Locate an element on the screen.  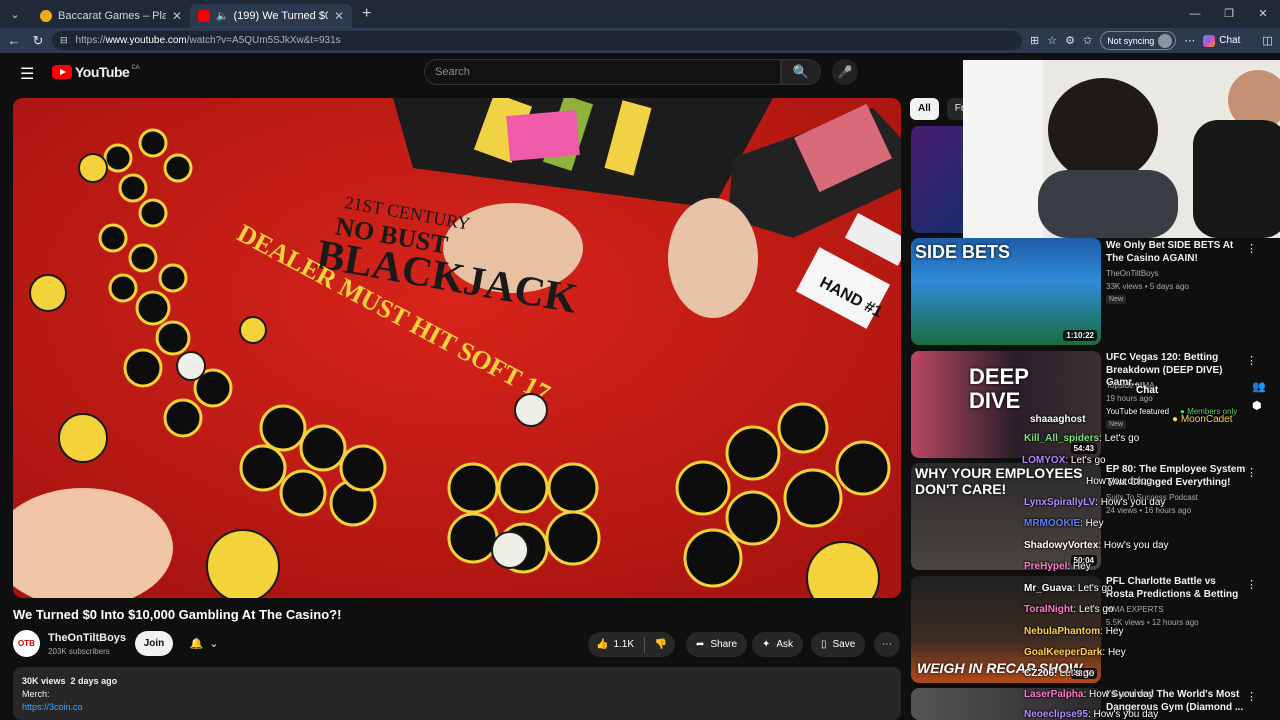
notifications-button: 🔔 ⌄ is located at coordinates (204, 643).